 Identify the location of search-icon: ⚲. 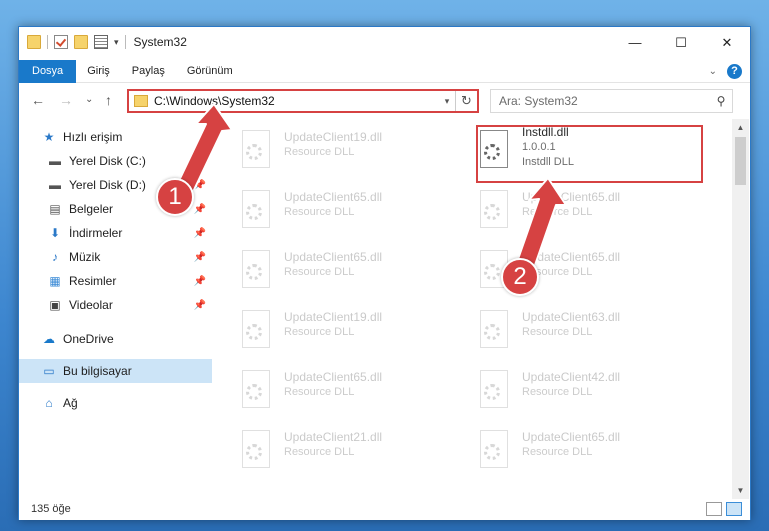
(721, 101).